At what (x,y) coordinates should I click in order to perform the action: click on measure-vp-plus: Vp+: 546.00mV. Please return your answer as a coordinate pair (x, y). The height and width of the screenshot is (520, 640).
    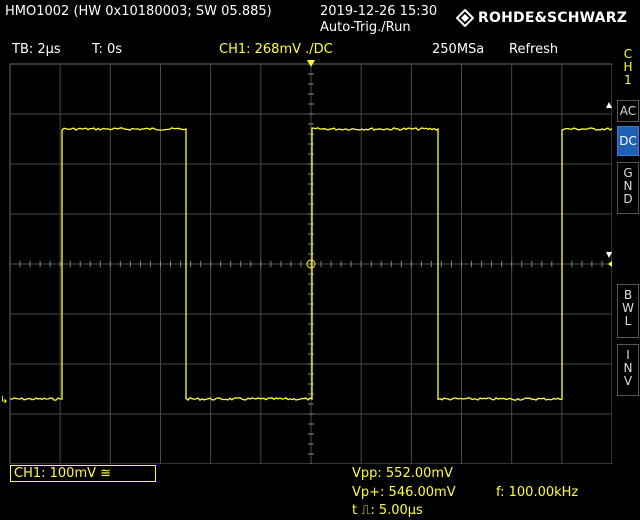
    Looking at the image, I should click on (404, 492).